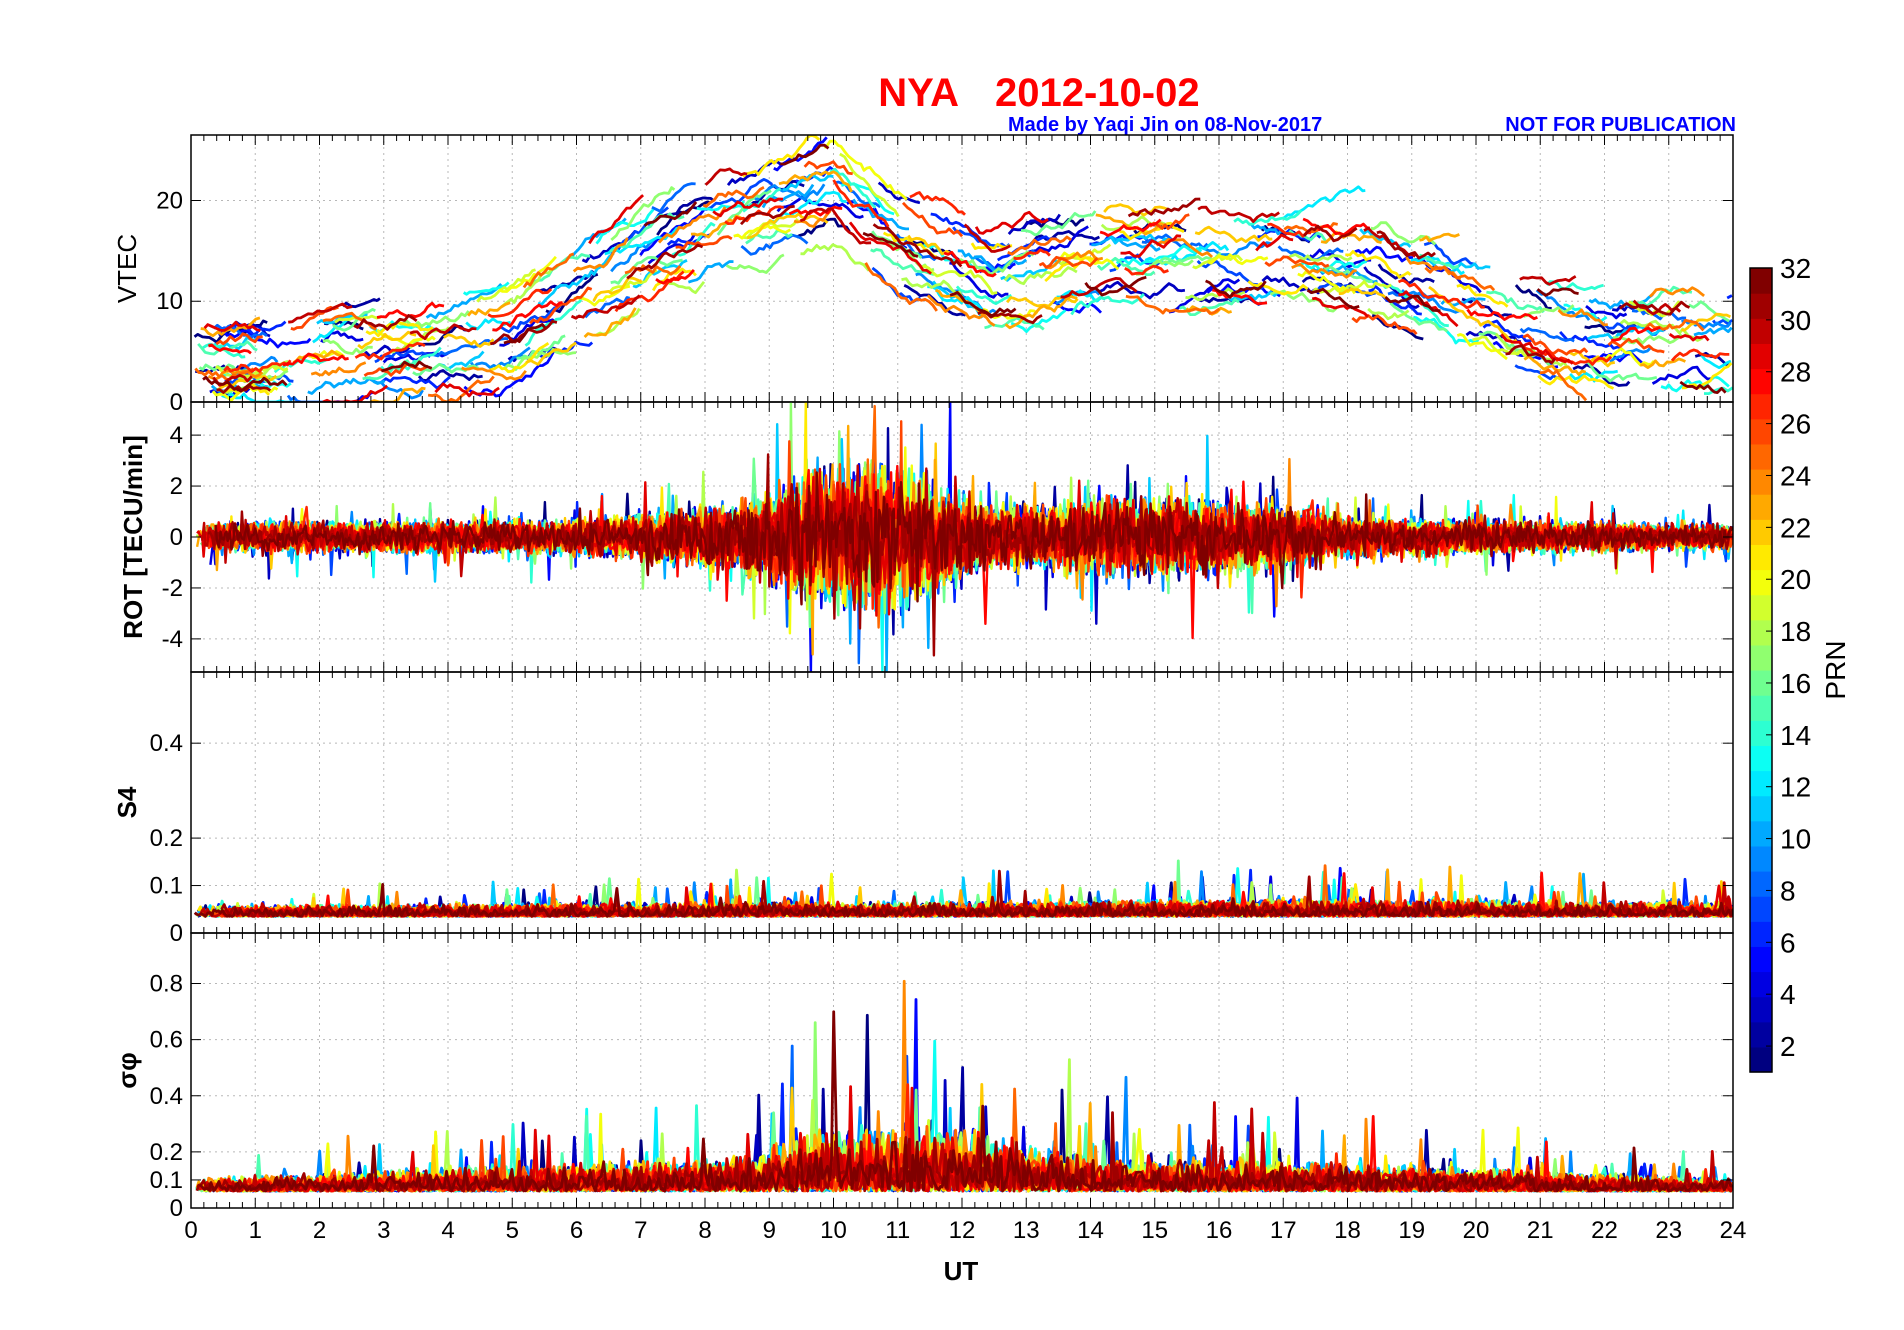  Describe the element at coordinates (961, 1271) in the screenshot. I see `x-axis-label: UT` at that location.